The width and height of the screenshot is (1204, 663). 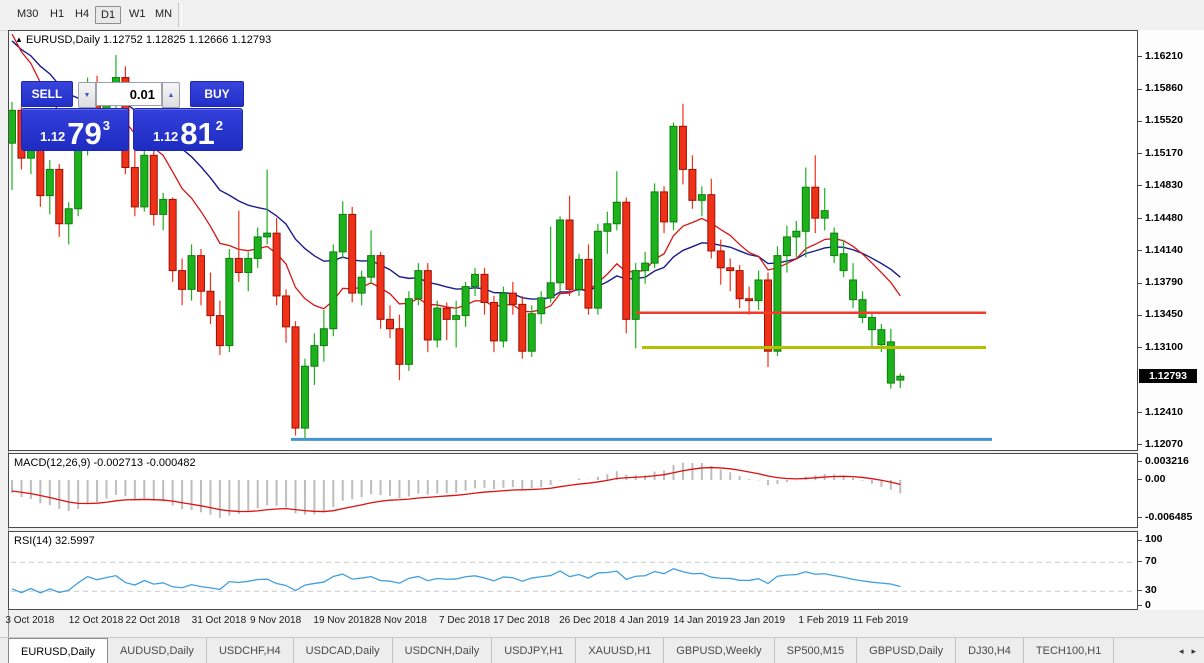 What do you see at coordinates (587, 620) in the screenshot?
I see `date-axis-label: 26 Dec 2018` at bounding box center [587, 620].